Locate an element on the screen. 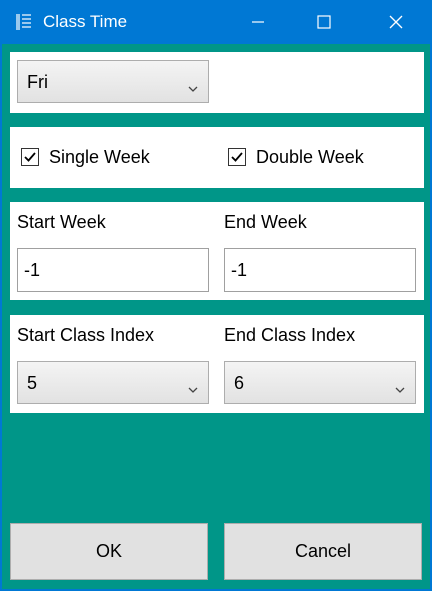  start-class-index-label: Start Class Index is located at coordinates (86, 335).